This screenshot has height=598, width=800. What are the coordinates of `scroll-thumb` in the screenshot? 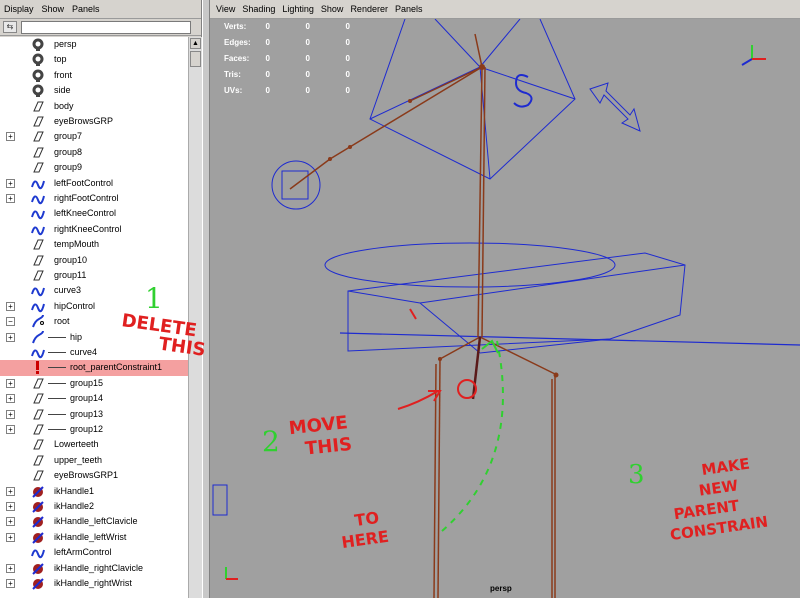 It's located at (195, 59).